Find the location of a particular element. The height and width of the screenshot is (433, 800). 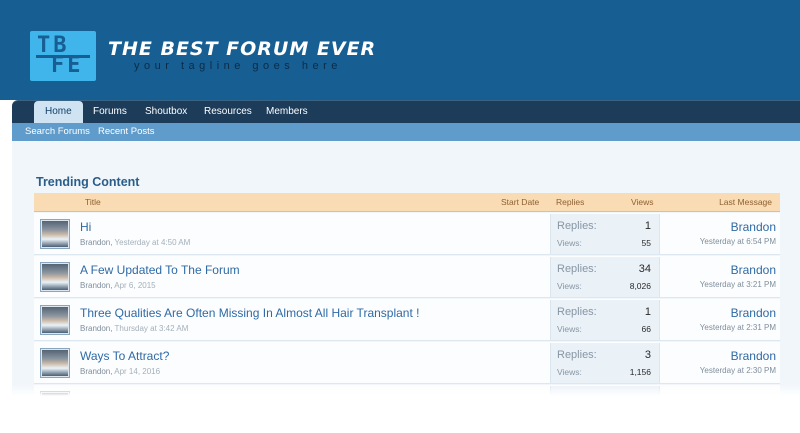

thread-title-link: Hi is located at coordinates (85, 227).